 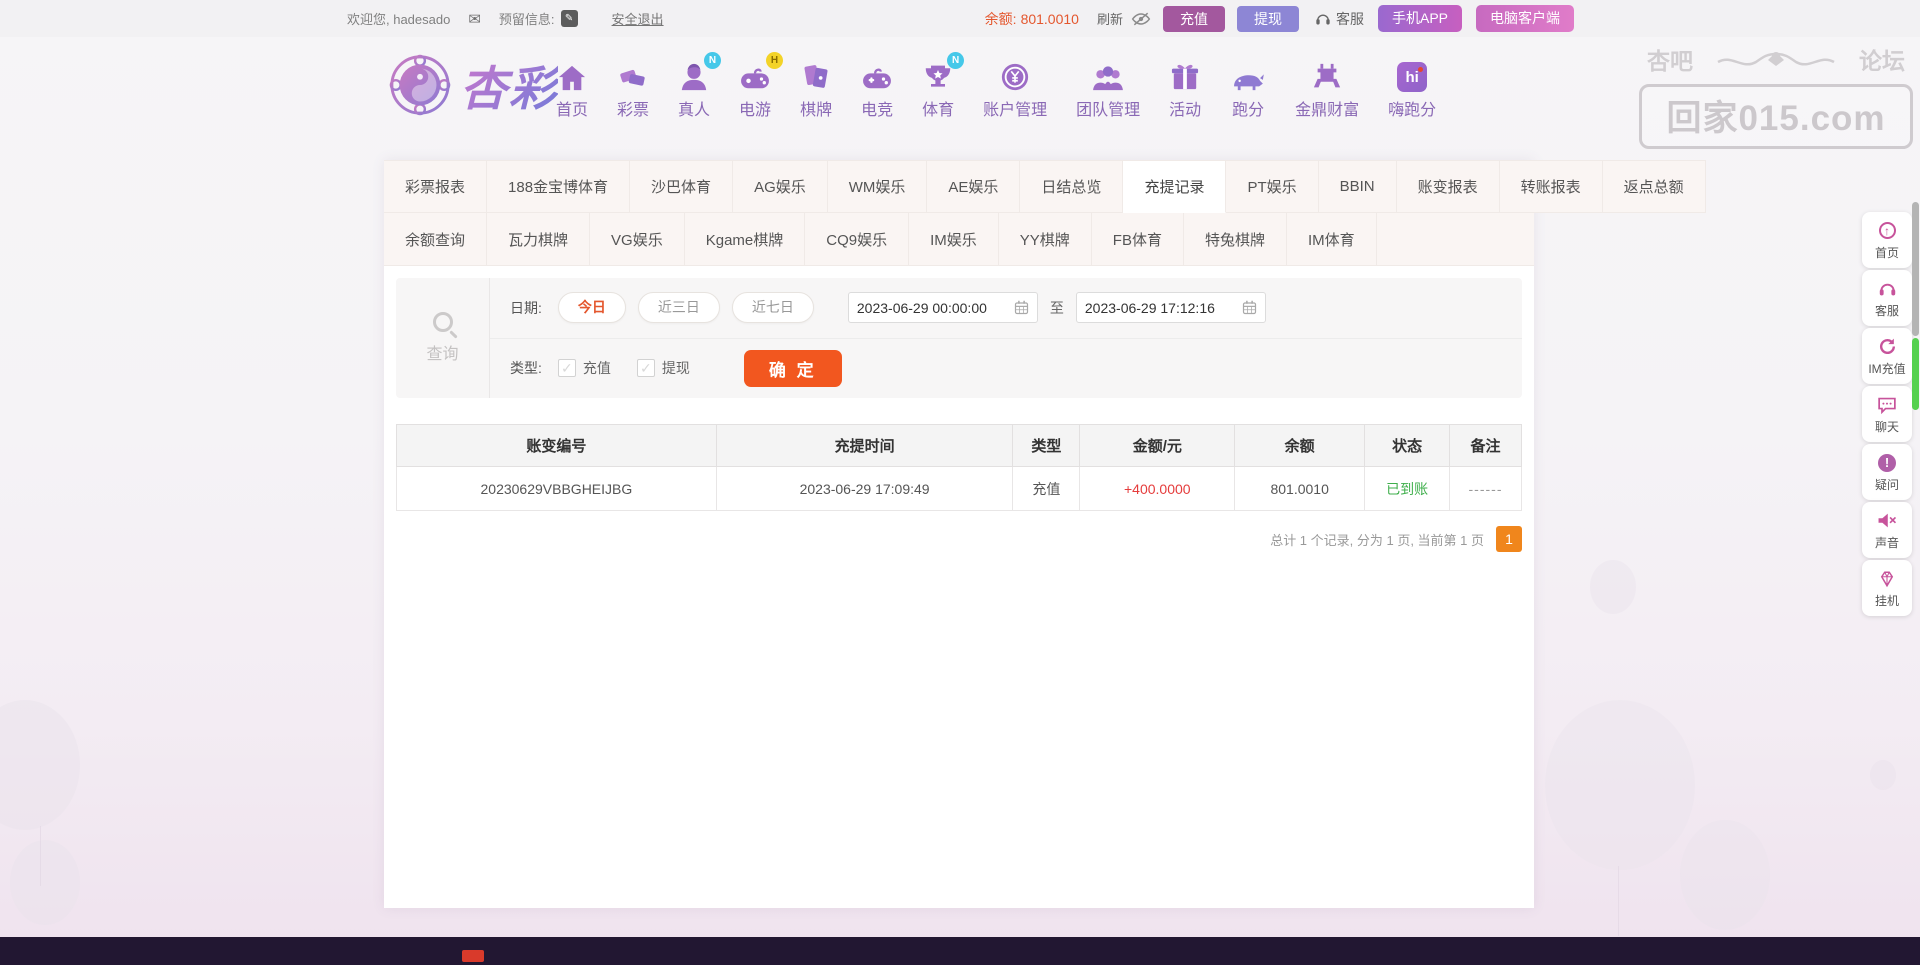 What do you see at coordinates (780, 186) in the screenshot?
I see `tab-ag: AG娱乐` at bounding box center [780, 186].